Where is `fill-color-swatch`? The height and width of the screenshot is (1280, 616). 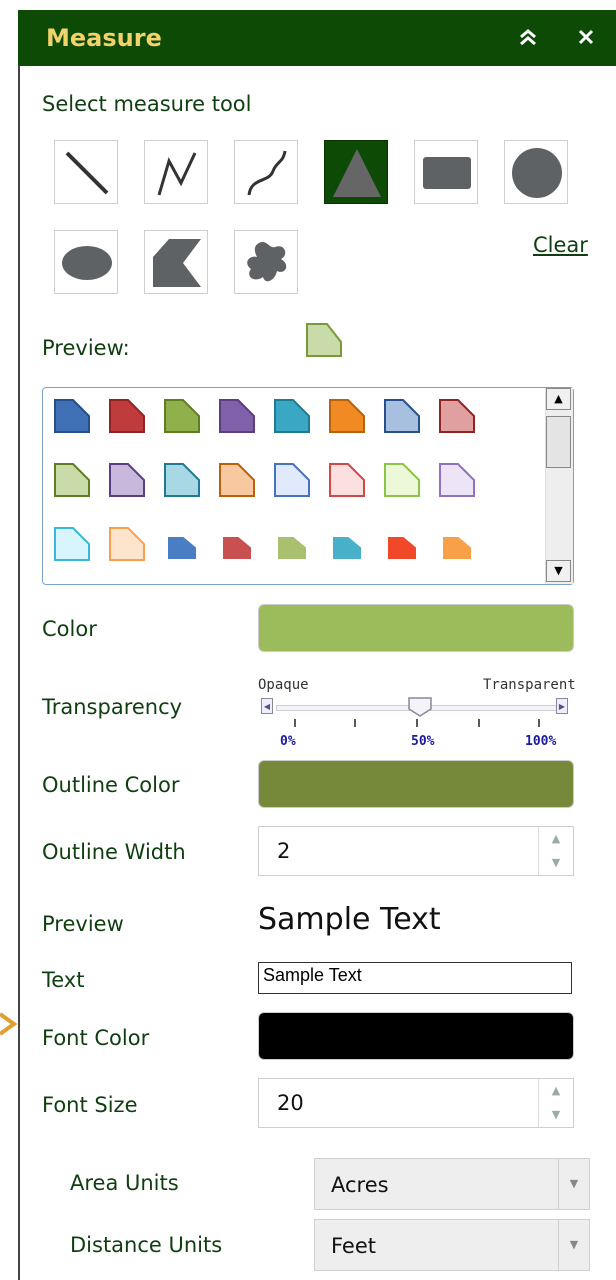
fill-color-swatch is located at coordinates (416, 628).